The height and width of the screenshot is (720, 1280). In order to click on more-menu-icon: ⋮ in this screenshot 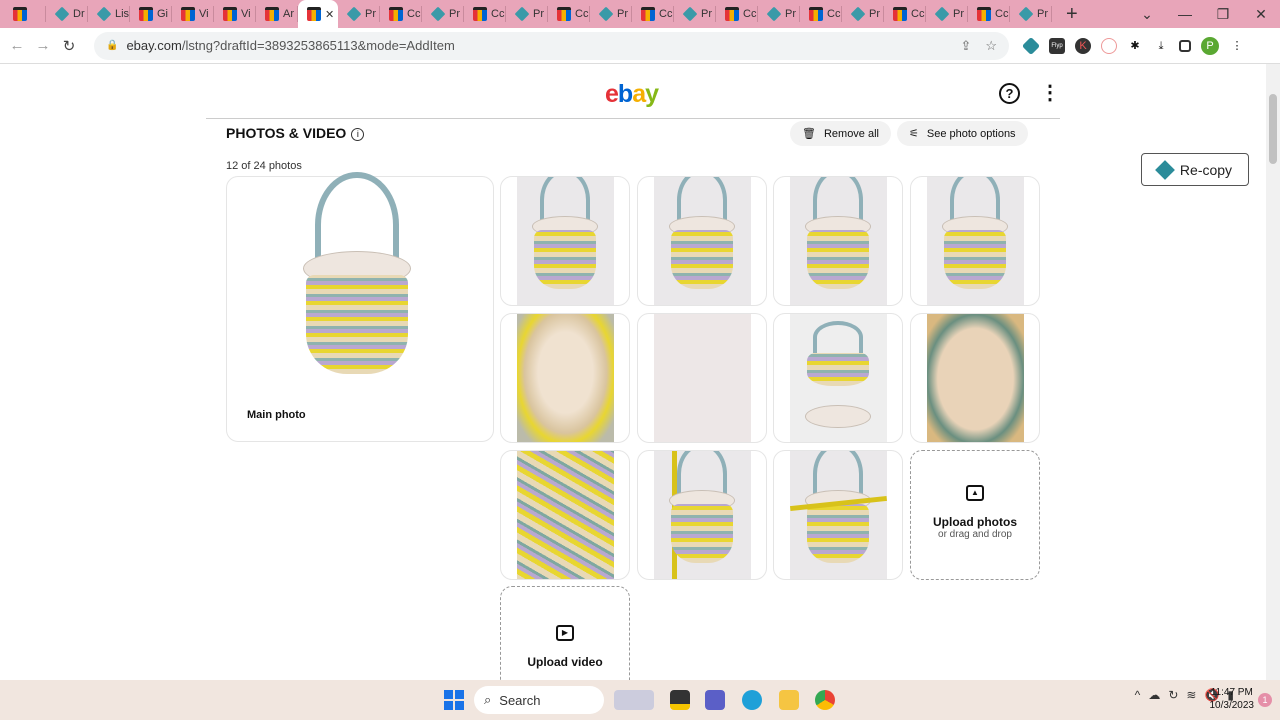, I will do `click(1050, 92)`.